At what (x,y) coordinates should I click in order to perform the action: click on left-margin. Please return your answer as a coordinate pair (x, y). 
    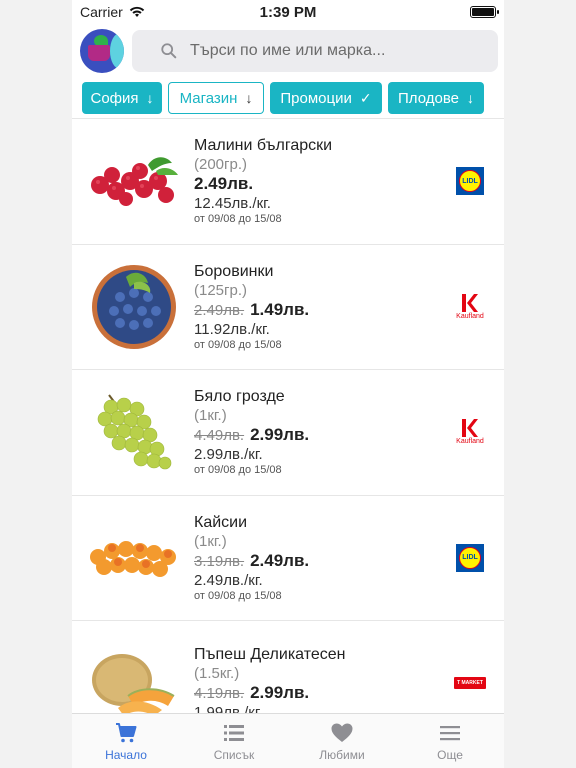
    Looking at the image, I should click on (36, 384).